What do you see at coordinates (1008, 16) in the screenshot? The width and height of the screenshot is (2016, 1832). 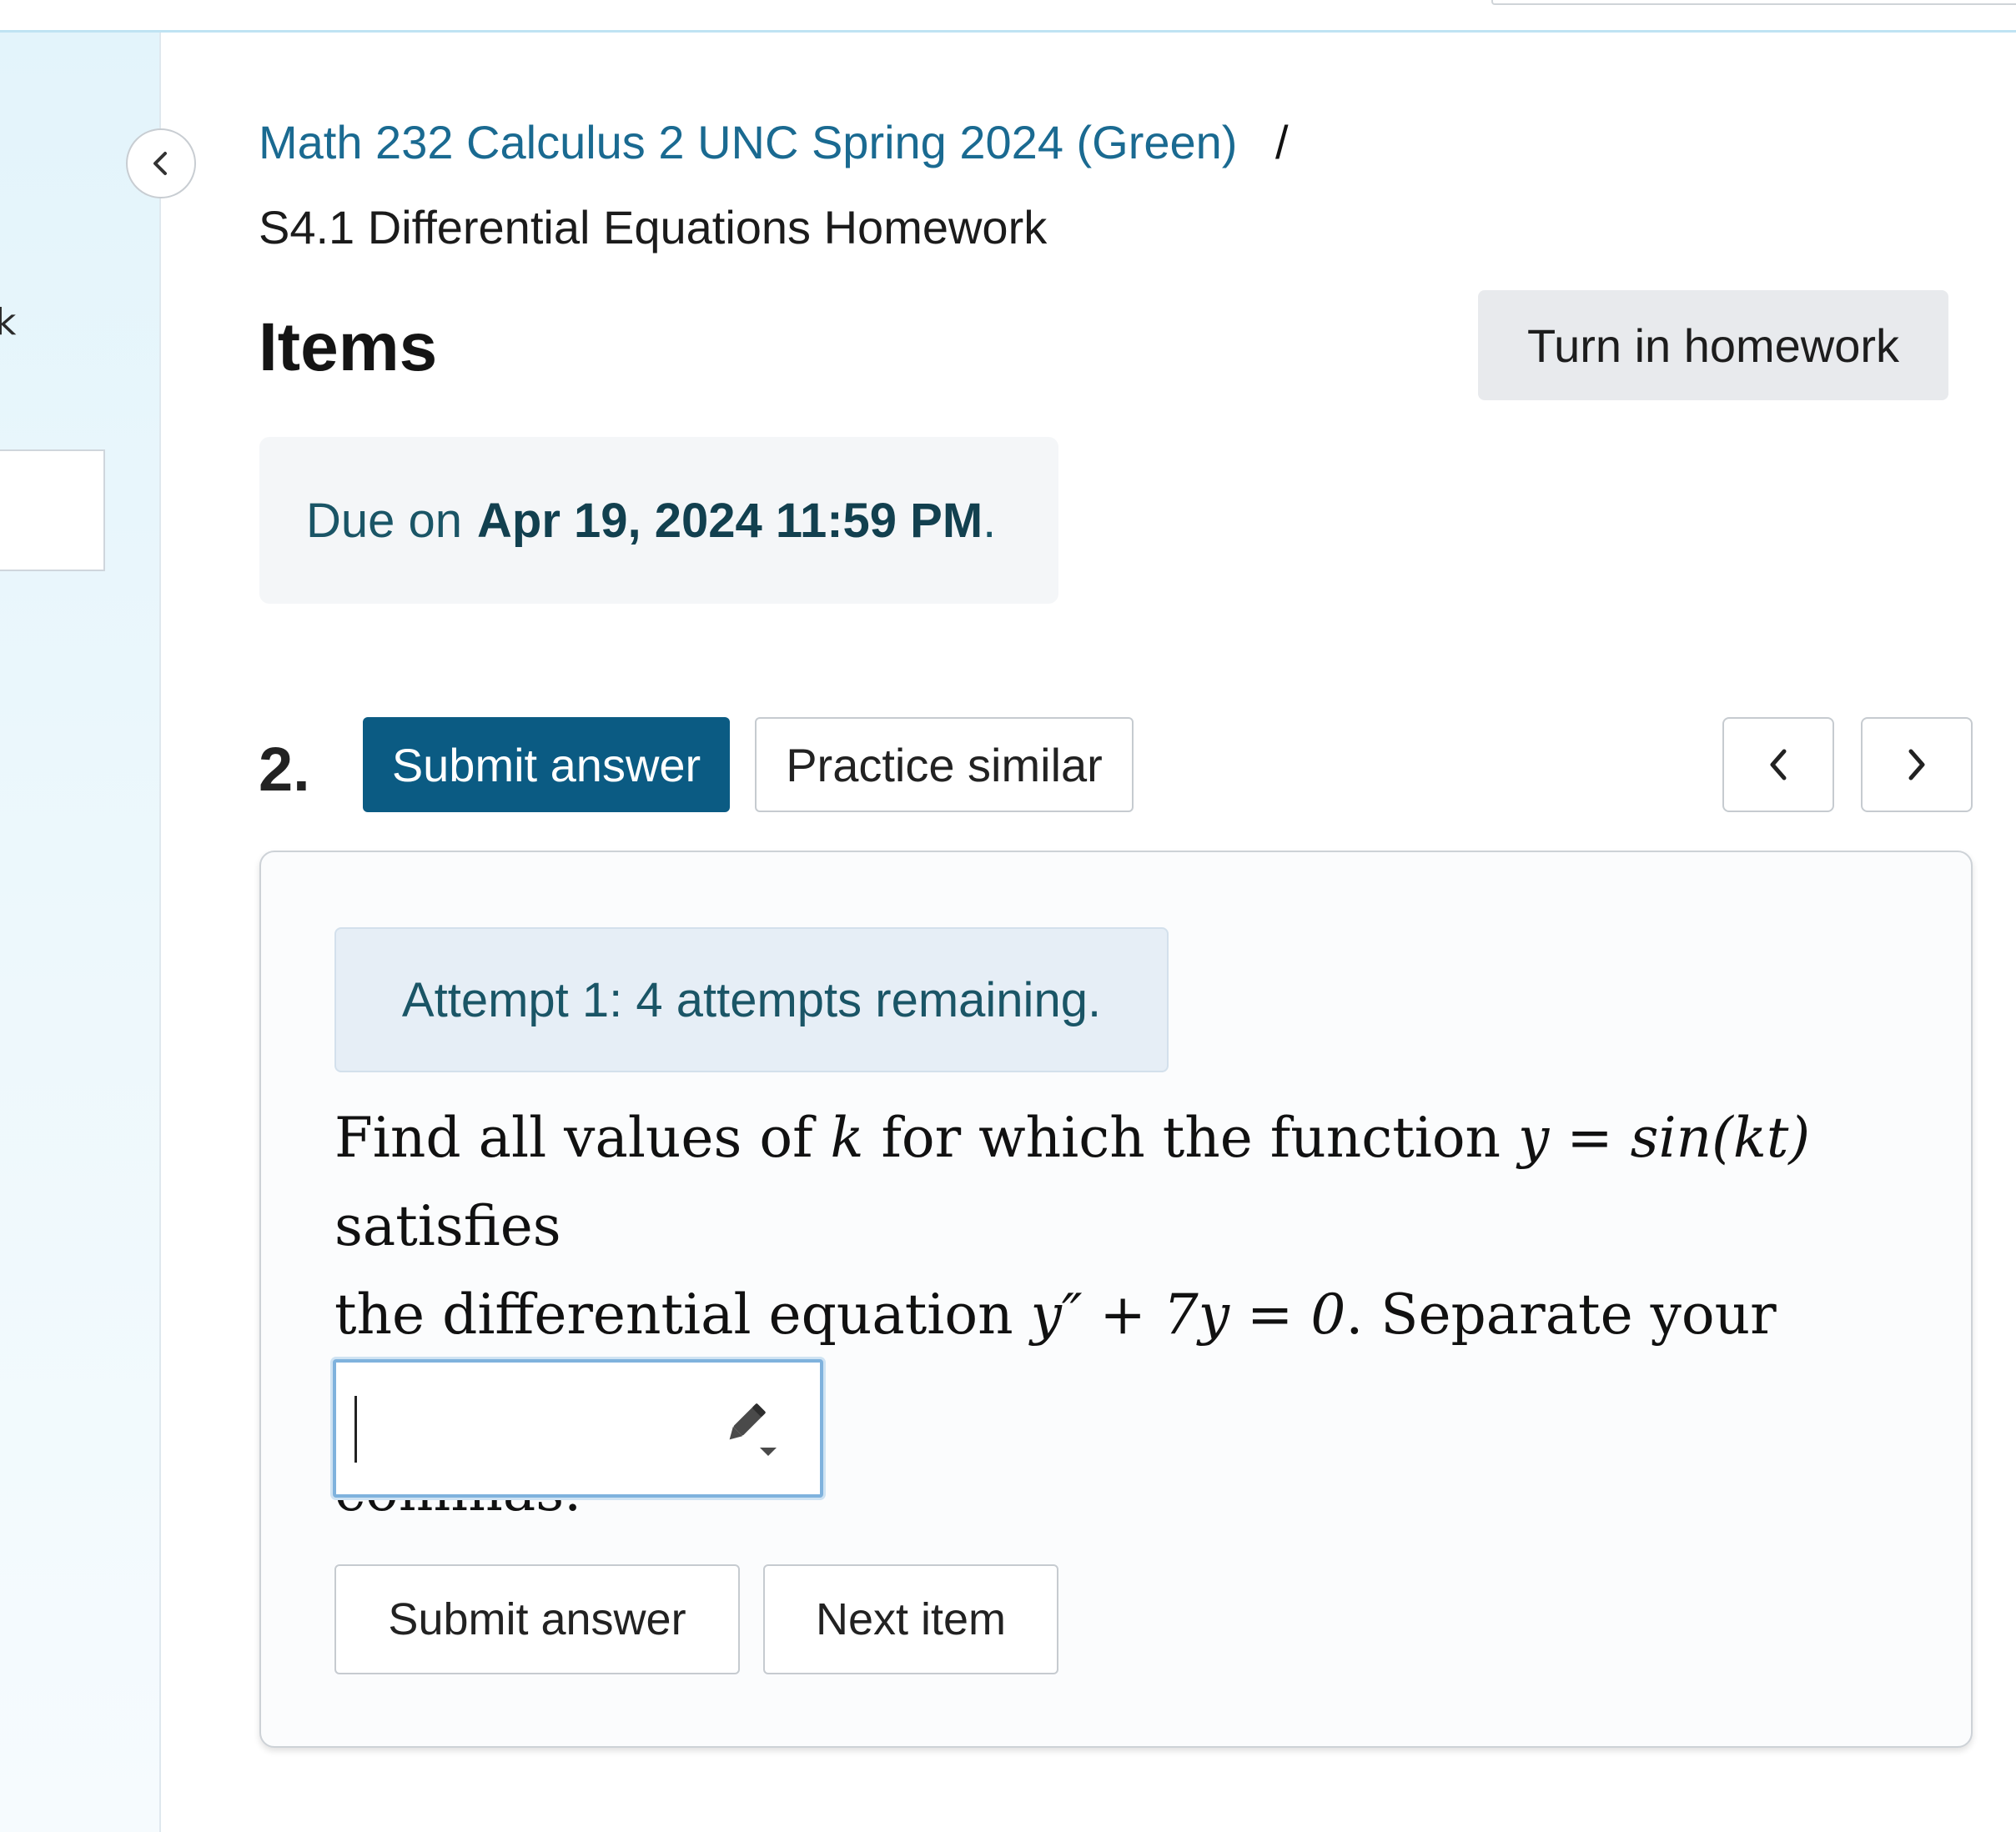 I see `top-bar` at bounding box center [1008, 16].